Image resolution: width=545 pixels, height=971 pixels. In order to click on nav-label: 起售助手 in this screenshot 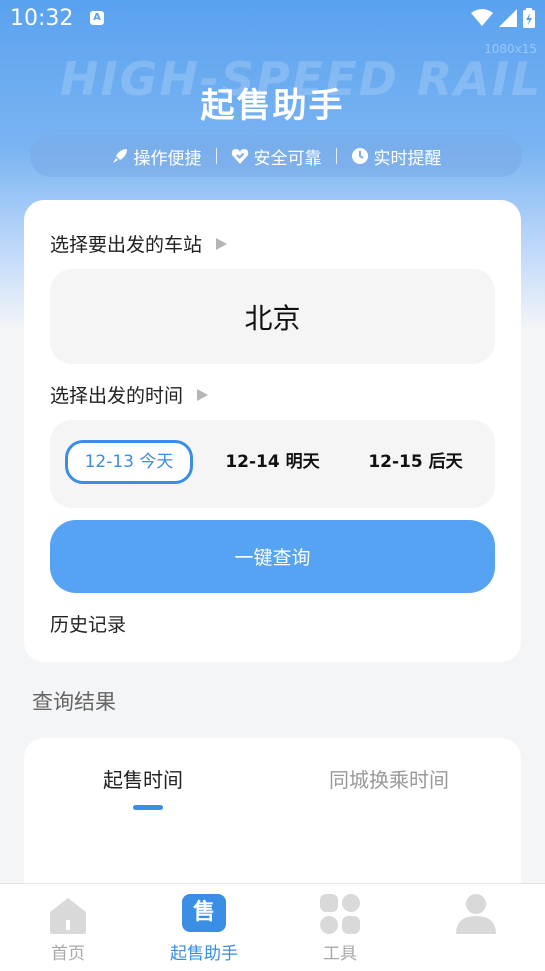, I will do `click(204, 954)`.